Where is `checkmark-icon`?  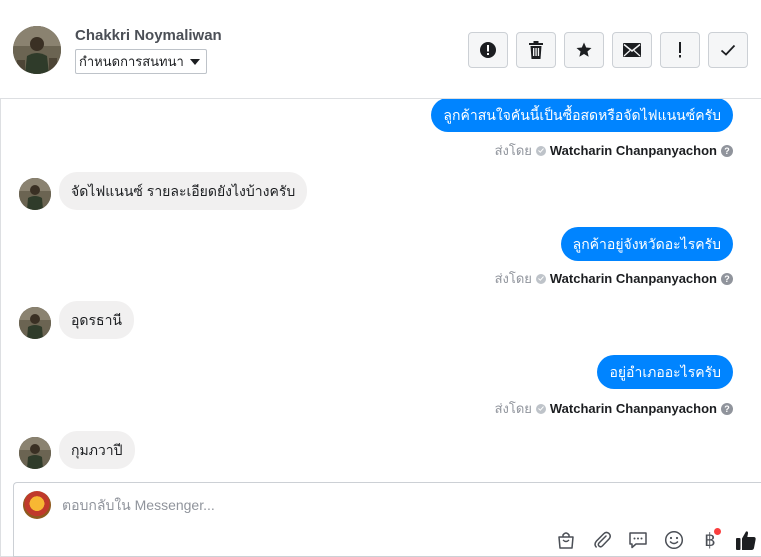 checkmark-icon is located at coordinates (728, 50).